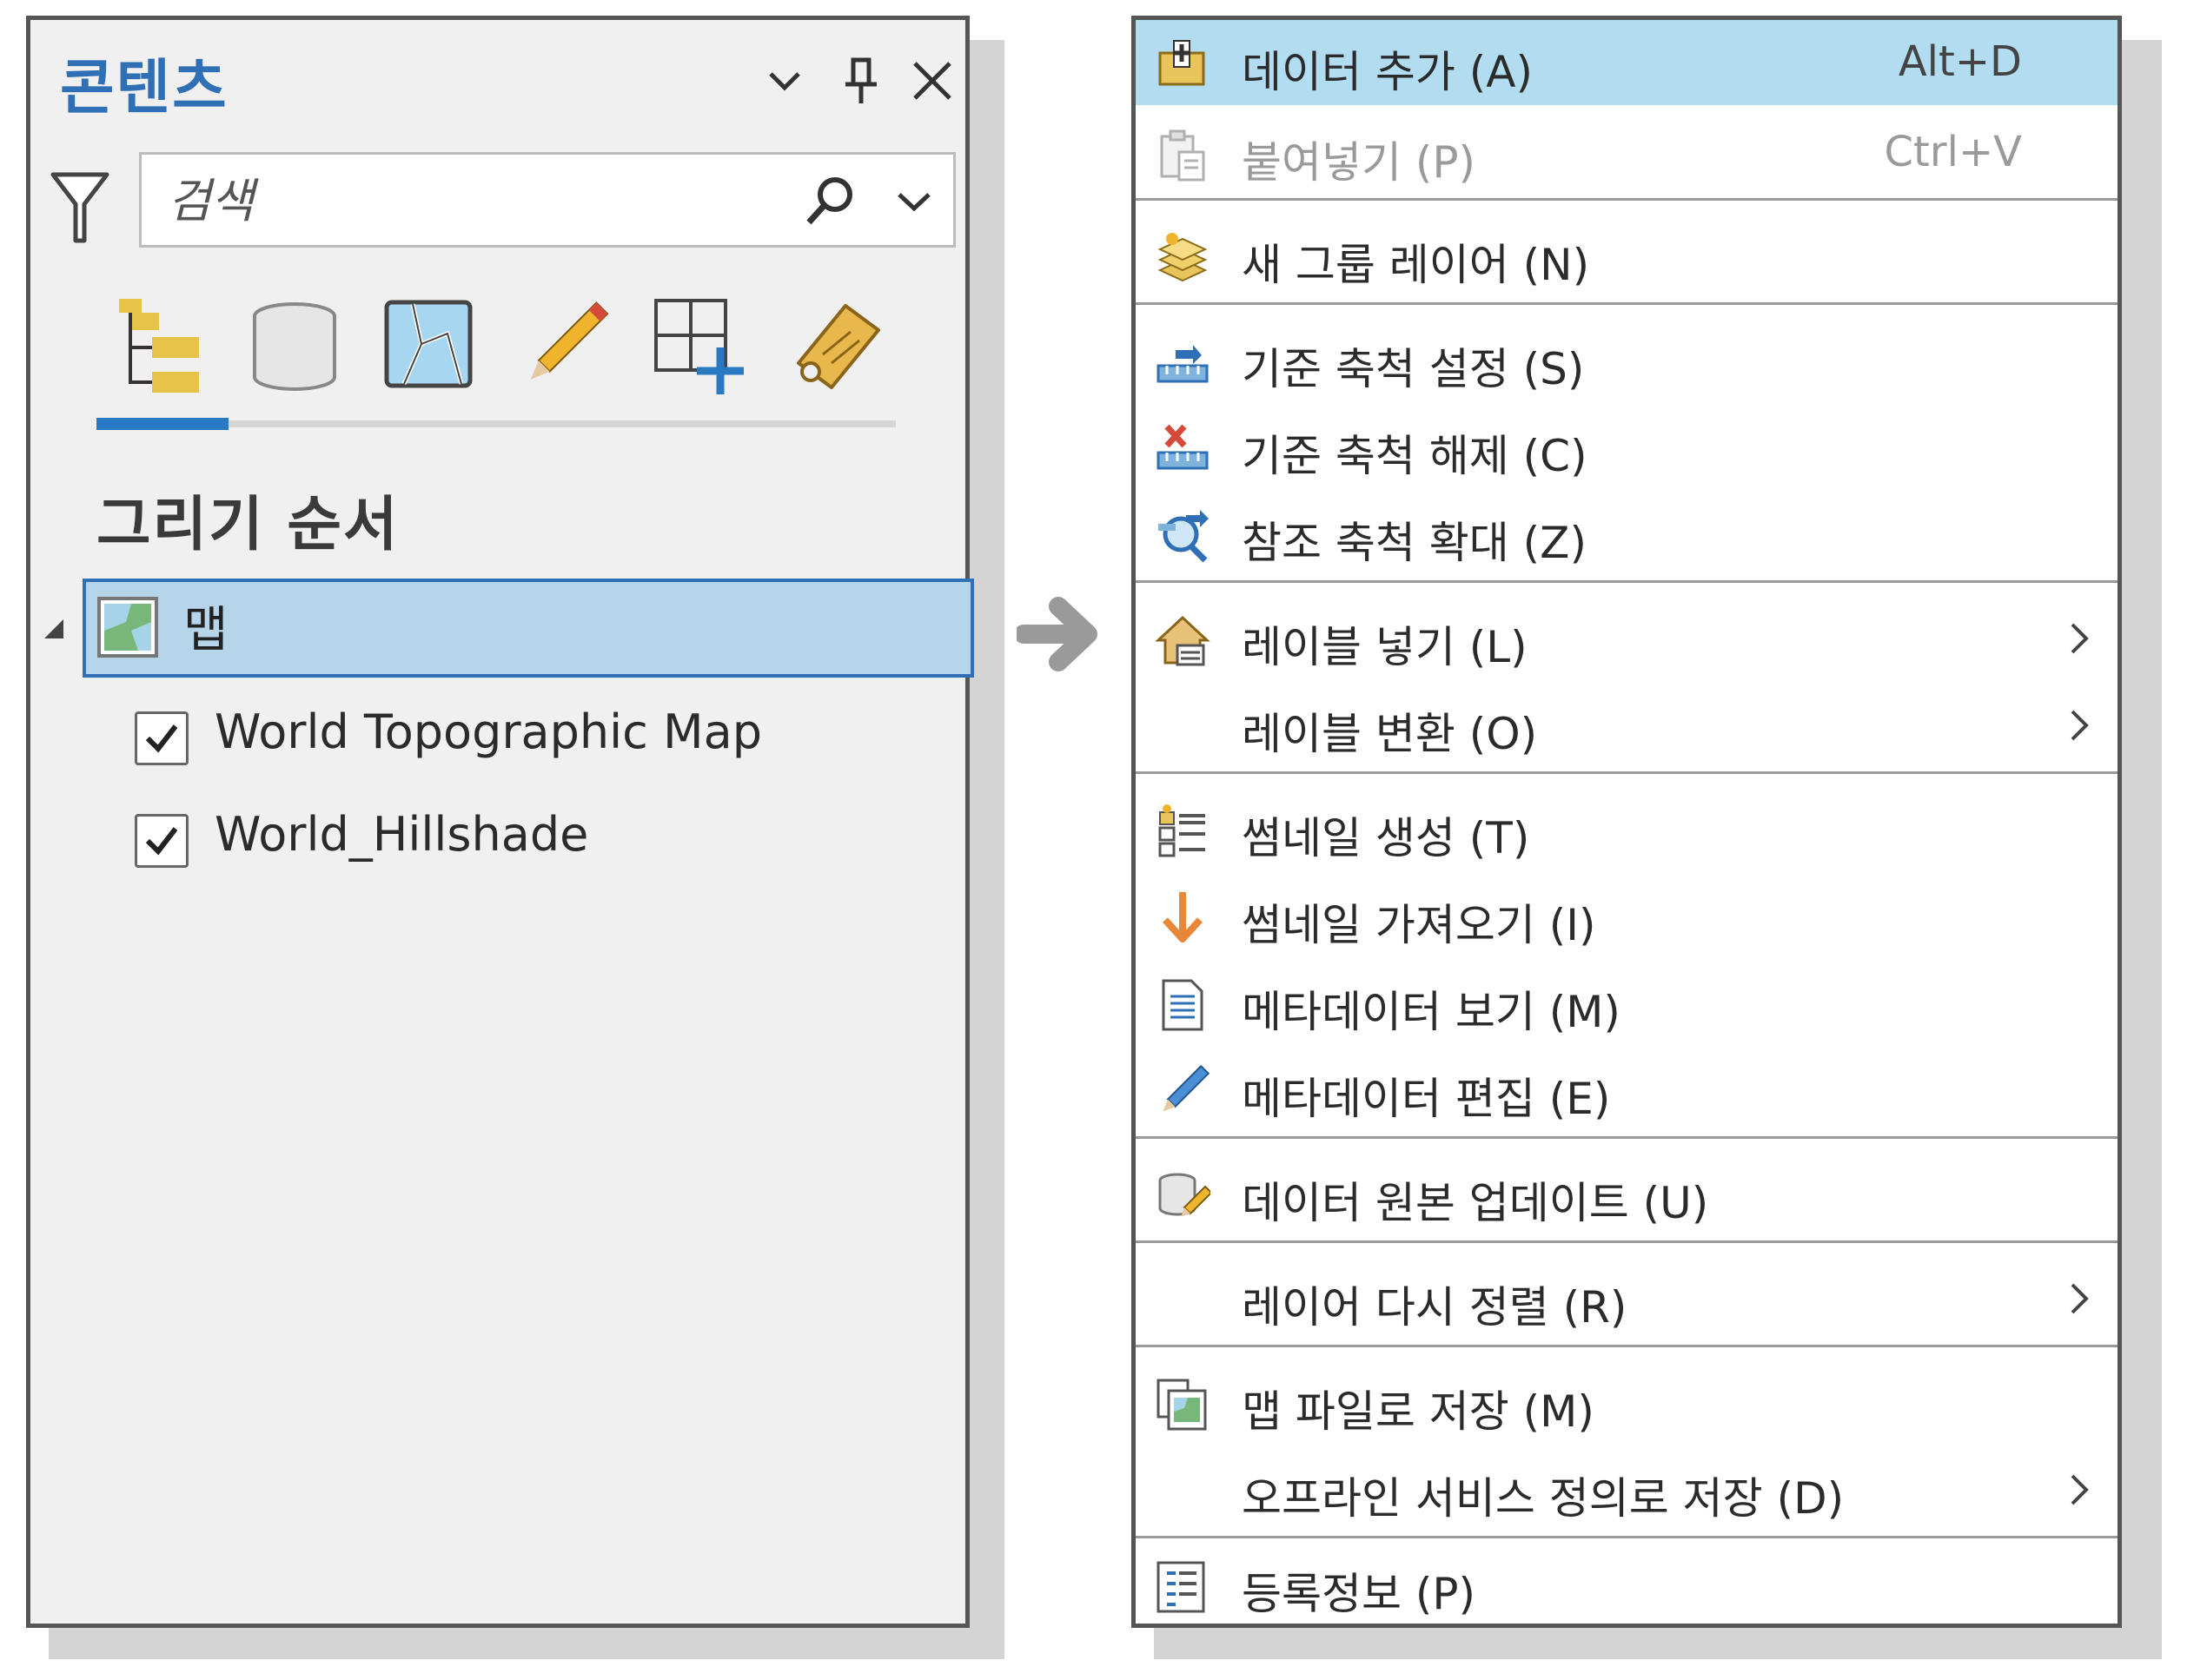 The image size is (2207, 1680). I want to click on clear-reference-scale-icon, so click(1183, 447).